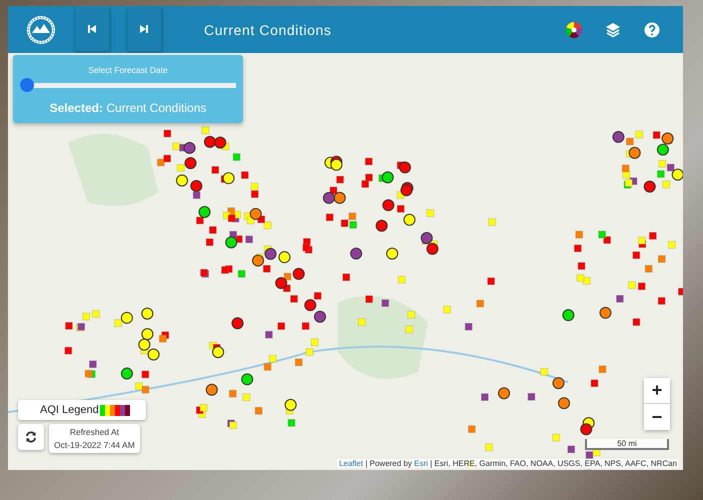 The width and height of the screenshot is (703, 500). What do you see at coordinates (351, 463) in the screenshot?
I see `leaflet-link: Leaflet` at bounding box center [351, 463].